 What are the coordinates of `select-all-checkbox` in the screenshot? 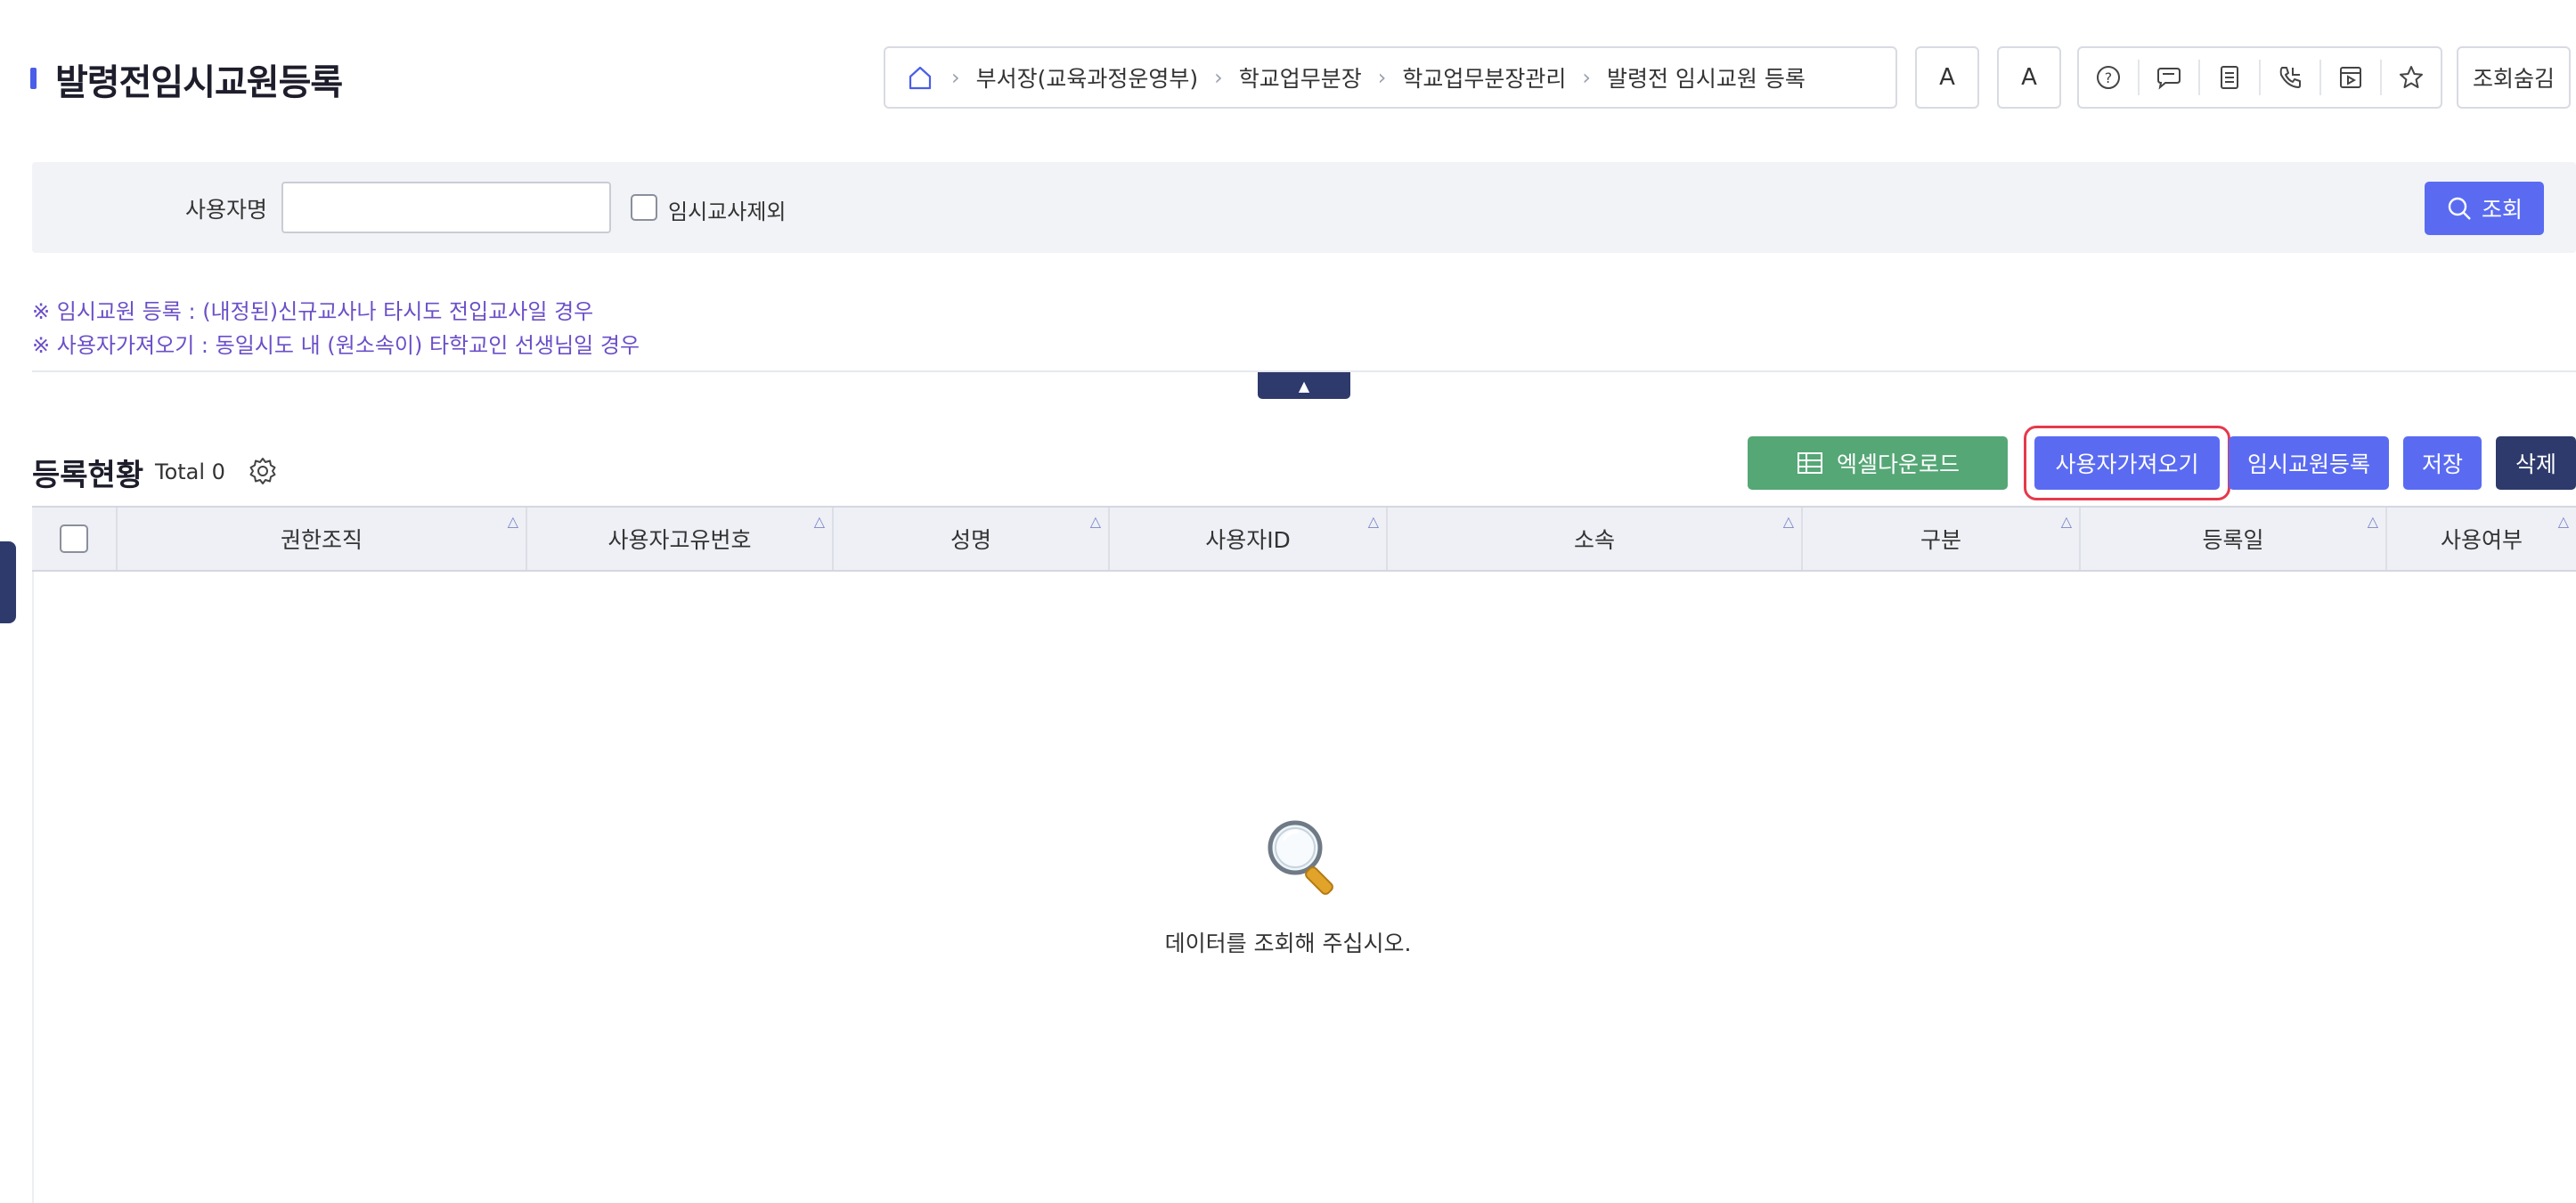 It's located at (74, 538).